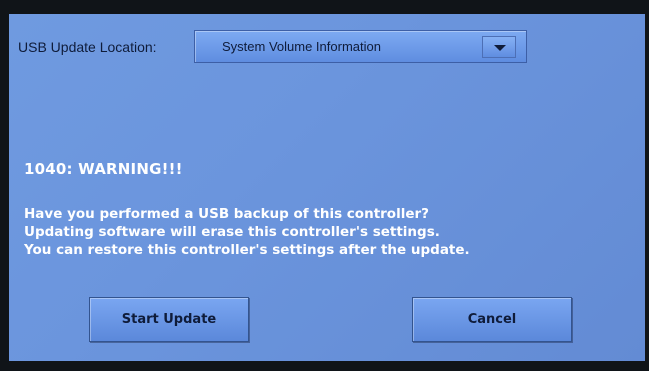 This screenshot has width=649, height=371. What do you see at coordinates (103, 169) in the screenshot?
I see `warning-title: 1040: WARNING!!!` at bounding box center [103, 169].